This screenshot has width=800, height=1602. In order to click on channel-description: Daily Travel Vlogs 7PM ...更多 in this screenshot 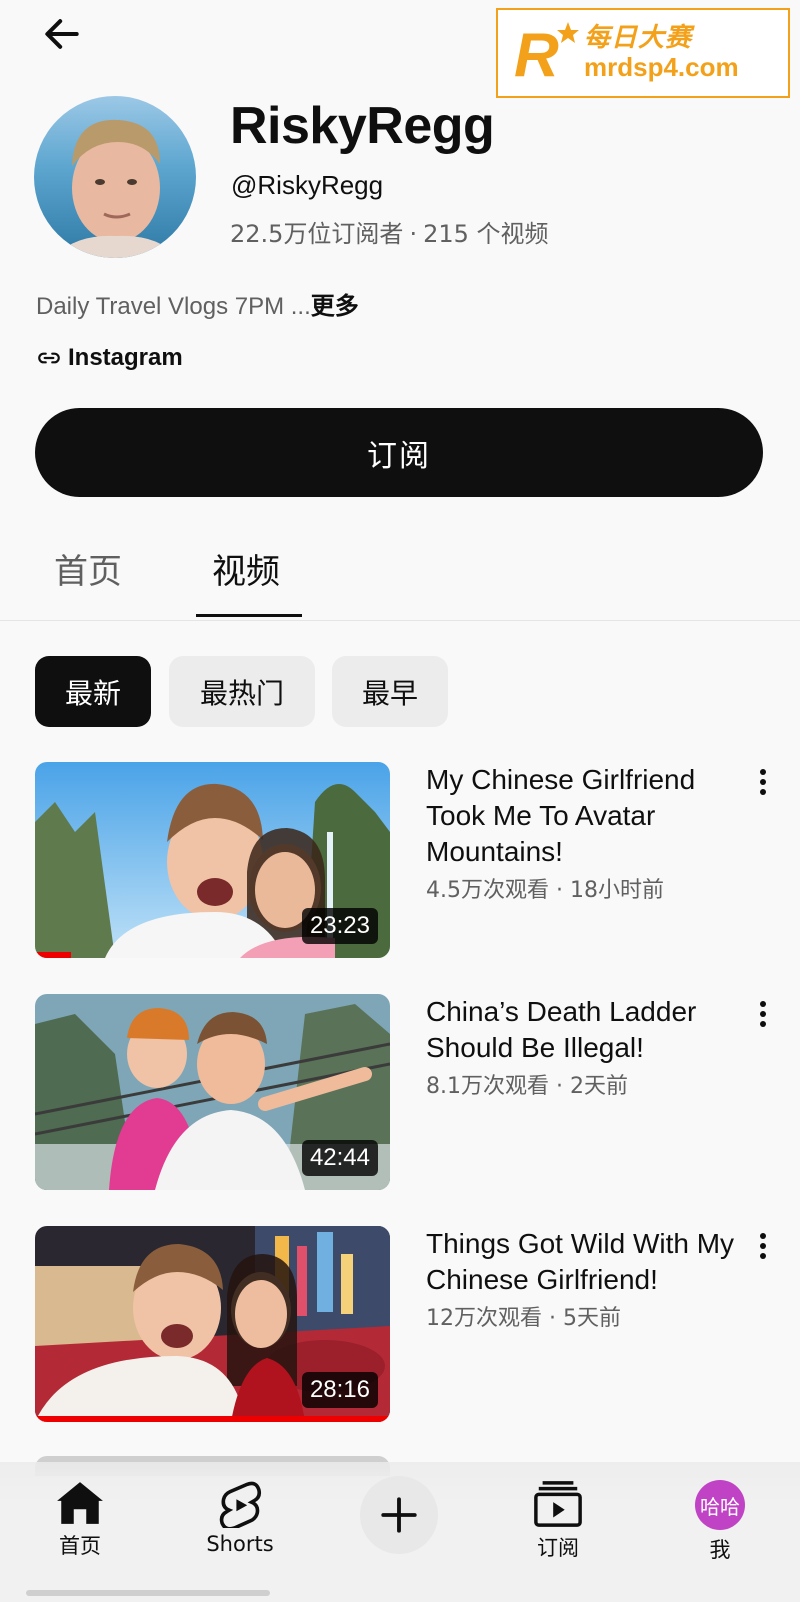, I will do `click(197, 303)`.